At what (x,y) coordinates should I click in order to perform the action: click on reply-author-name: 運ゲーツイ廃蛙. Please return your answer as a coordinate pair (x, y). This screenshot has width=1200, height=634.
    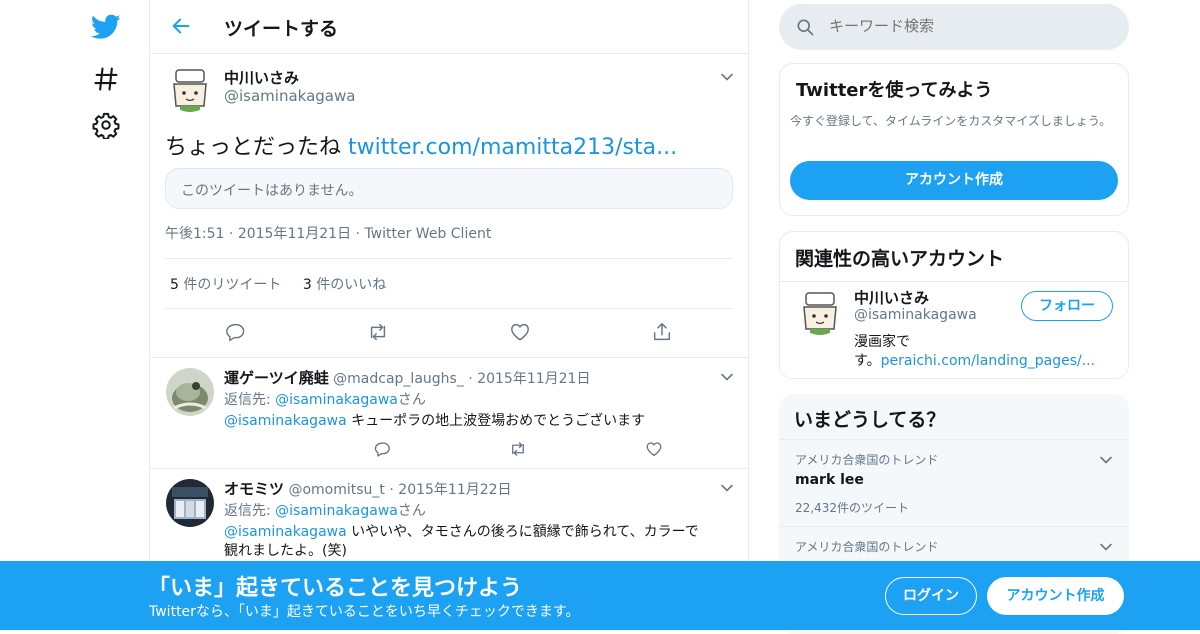
    Looking at the image, I should click on (276, 378).